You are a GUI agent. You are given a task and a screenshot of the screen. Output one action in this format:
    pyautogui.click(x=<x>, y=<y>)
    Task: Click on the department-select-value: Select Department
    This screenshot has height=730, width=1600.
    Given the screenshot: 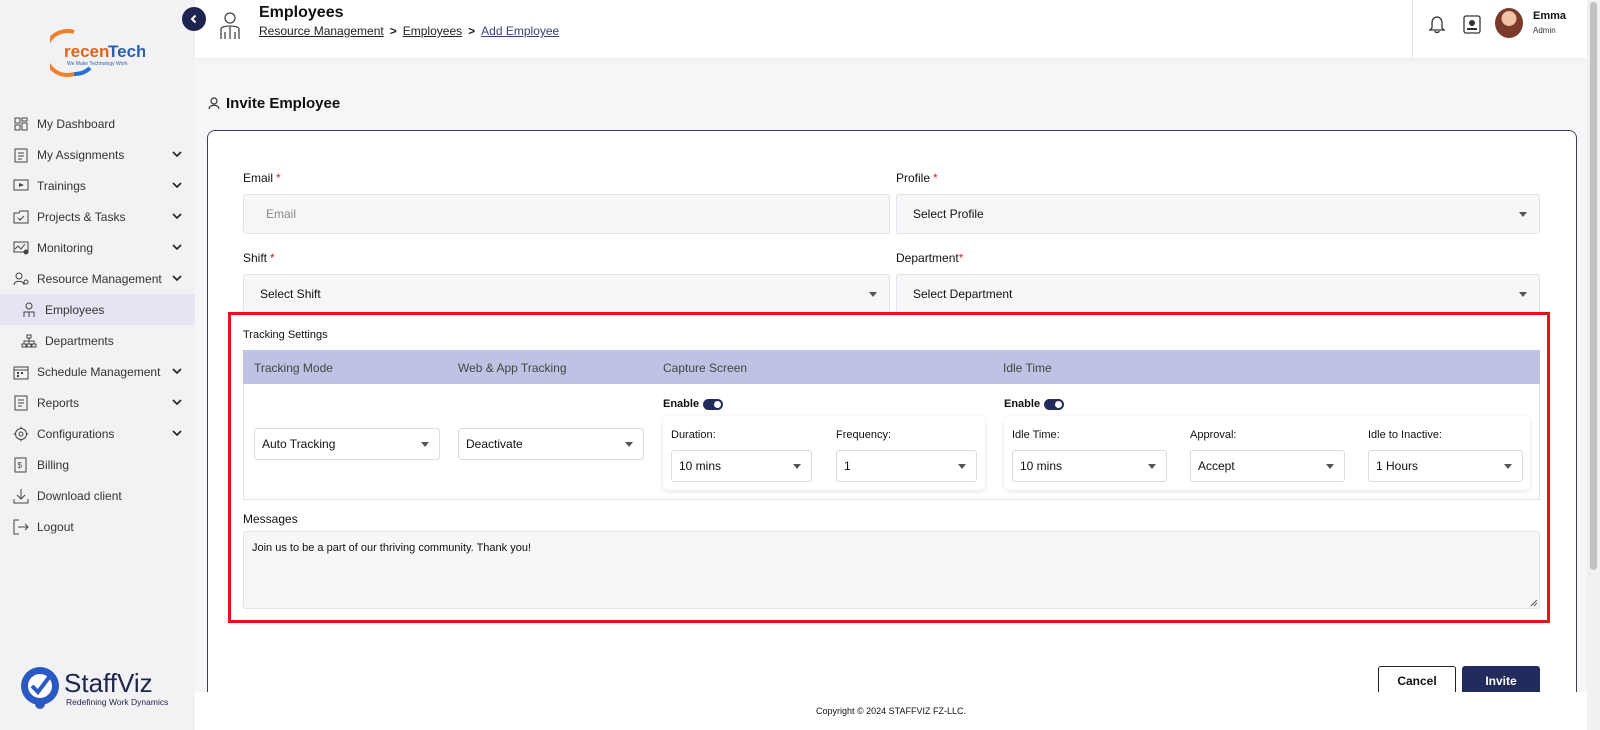 What is the action you would take?
    pyautogui.click(x=963, y=294)
    